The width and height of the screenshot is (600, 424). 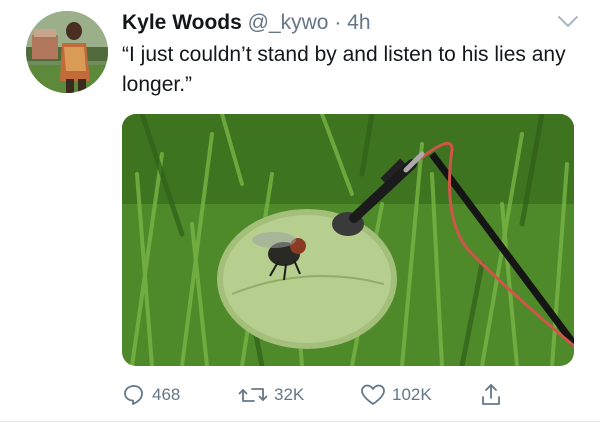 I want to click on tweet-timestamp: 4h, so click(x=358, y=22).